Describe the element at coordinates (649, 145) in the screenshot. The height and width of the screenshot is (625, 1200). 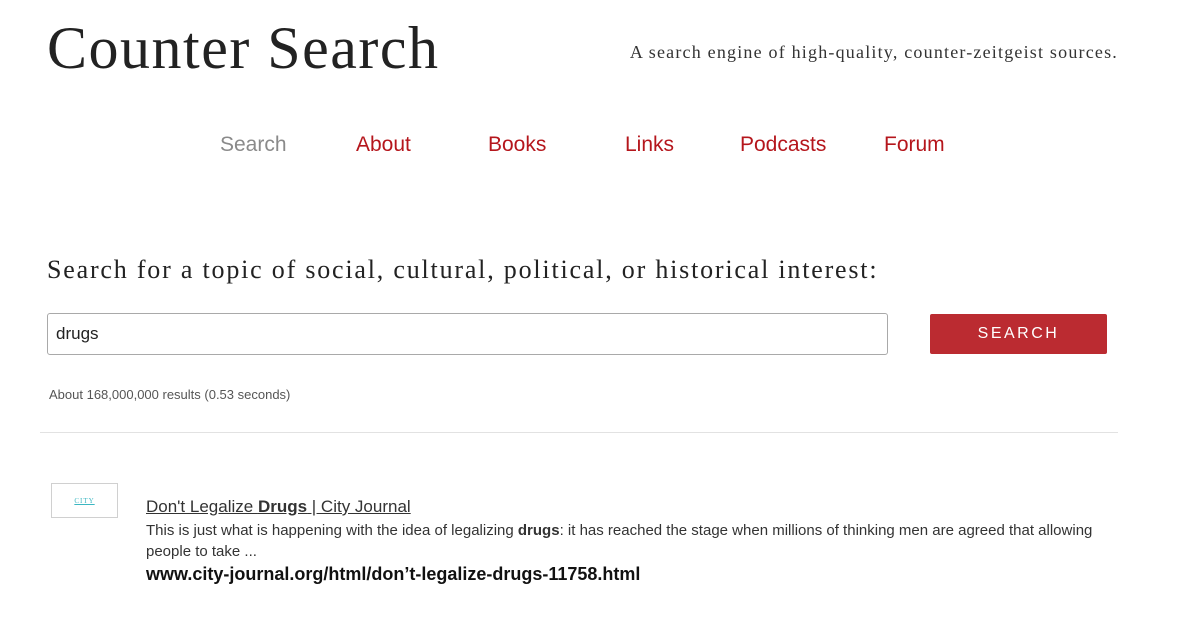
I see `nav-links: Links` at that location.